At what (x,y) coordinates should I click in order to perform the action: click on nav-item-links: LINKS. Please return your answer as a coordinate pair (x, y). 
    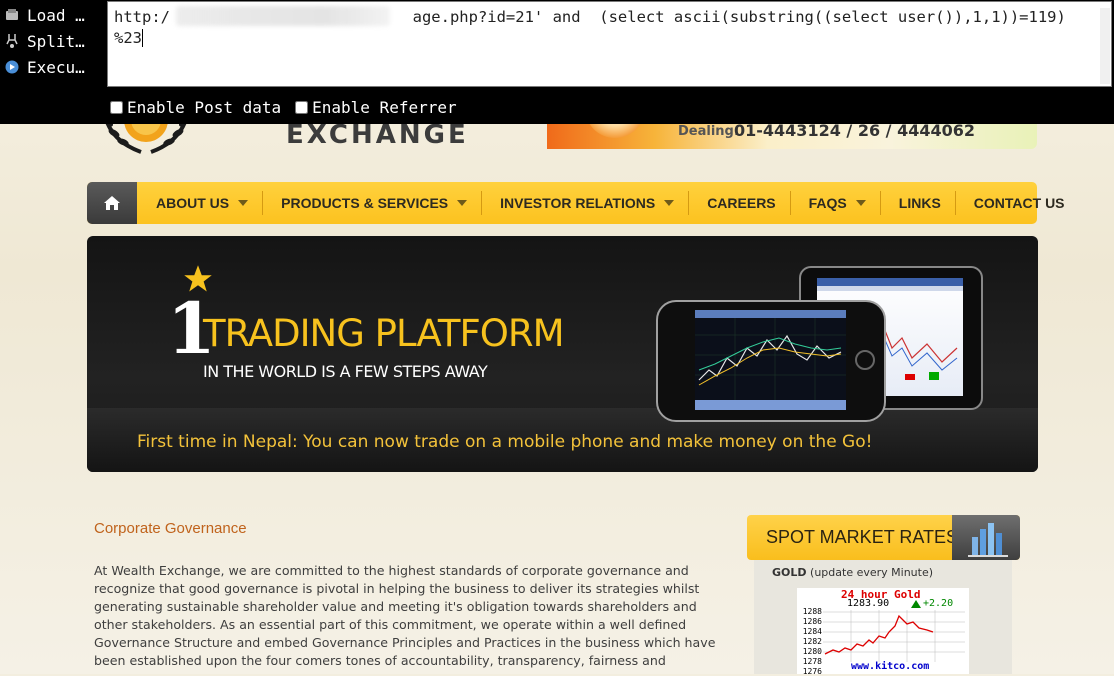
    Looking at the image, I should click on (917, 203).